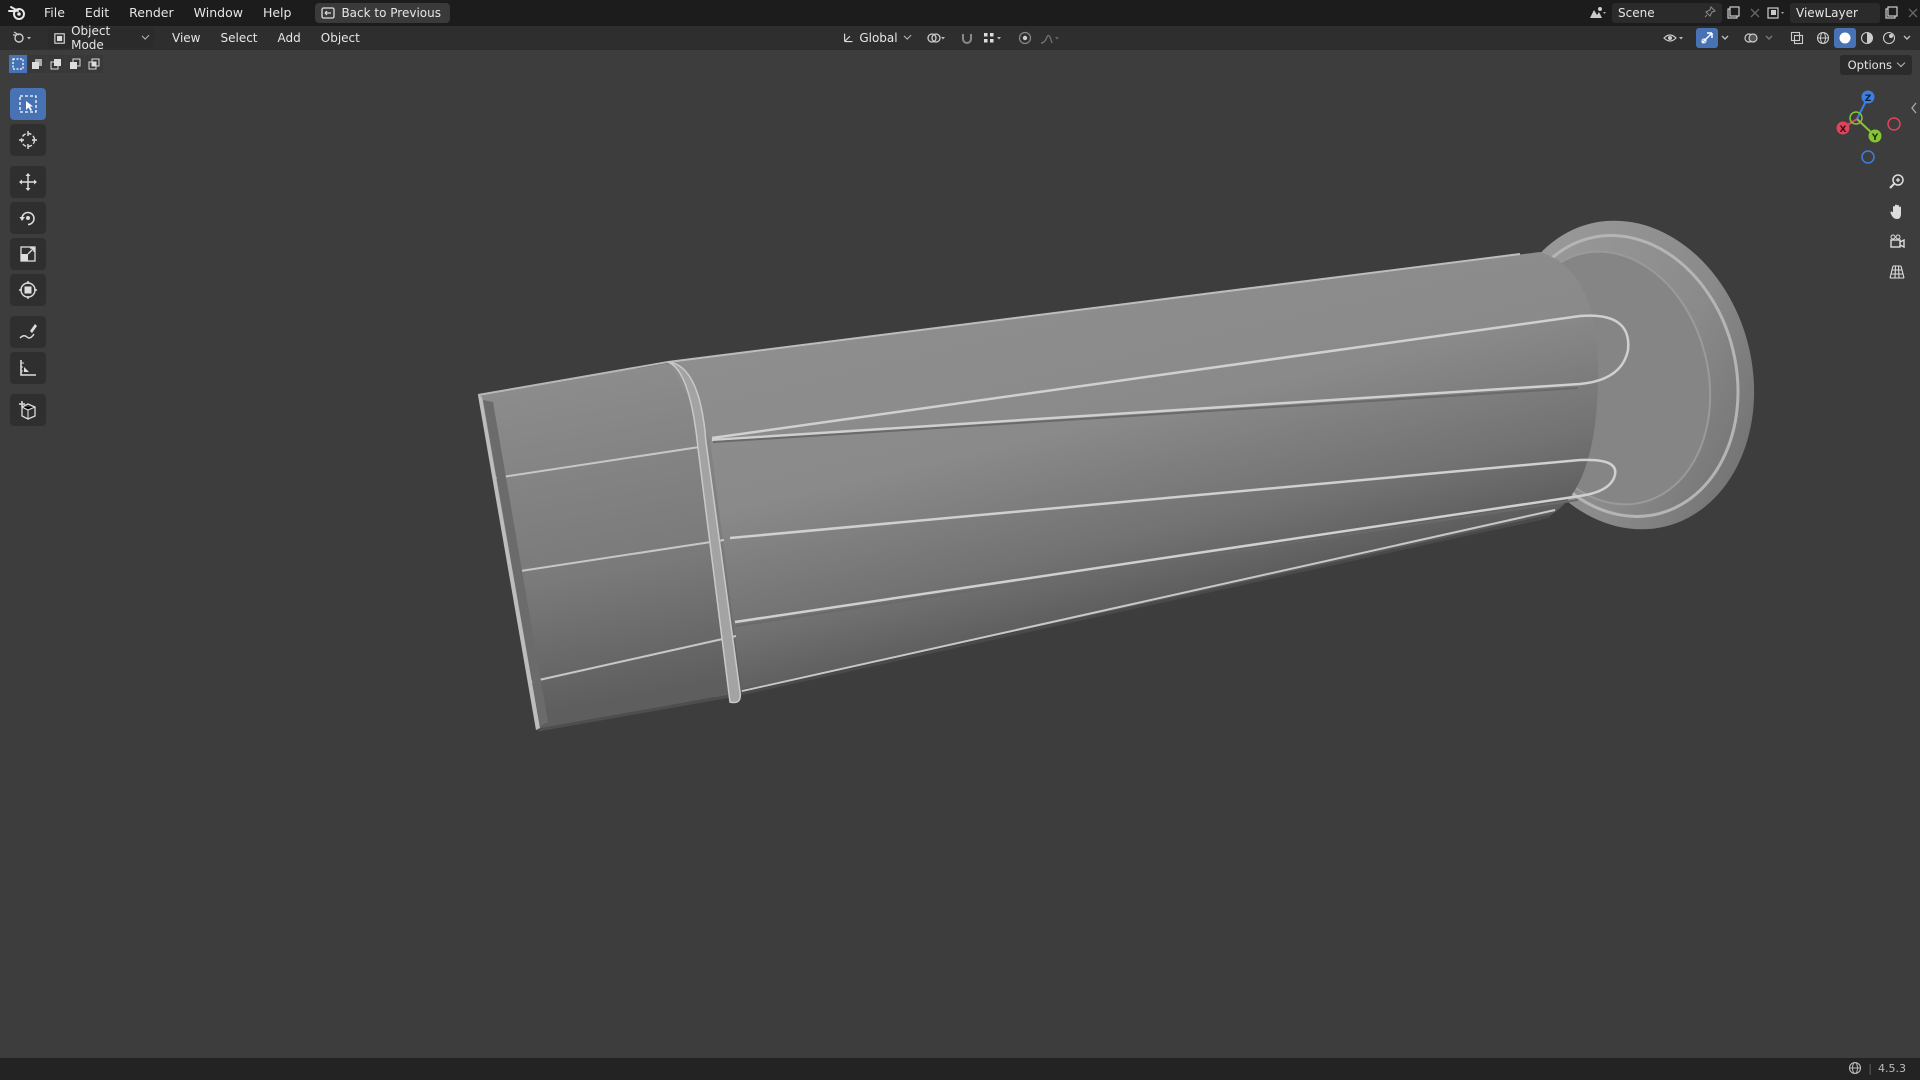 This screenshot has height=1080, width=1920. Describe the element at coordinates (75, 64) in the screenshot. I see `select-mode-invert-icon` at that location.